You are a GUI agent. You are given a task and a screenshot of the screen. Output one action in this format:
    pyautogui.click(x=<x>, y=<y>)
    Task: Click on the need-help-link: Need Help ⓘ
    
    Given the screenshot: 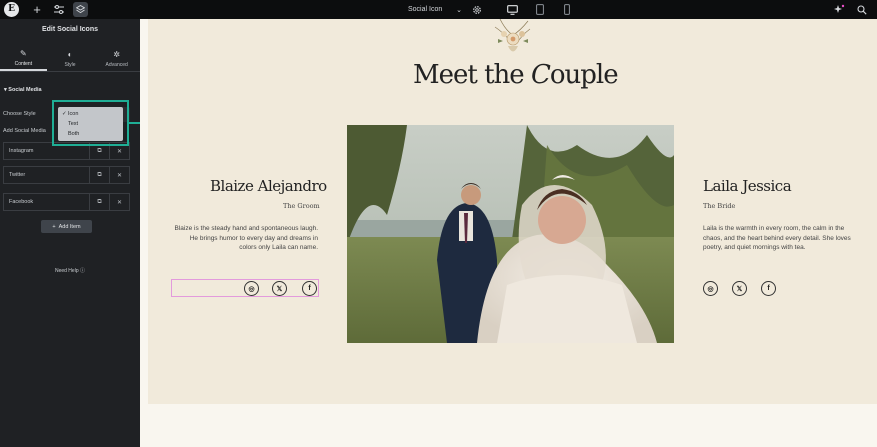 What is the action you would take?
    pyautogui.click(x=70, y=270)
    